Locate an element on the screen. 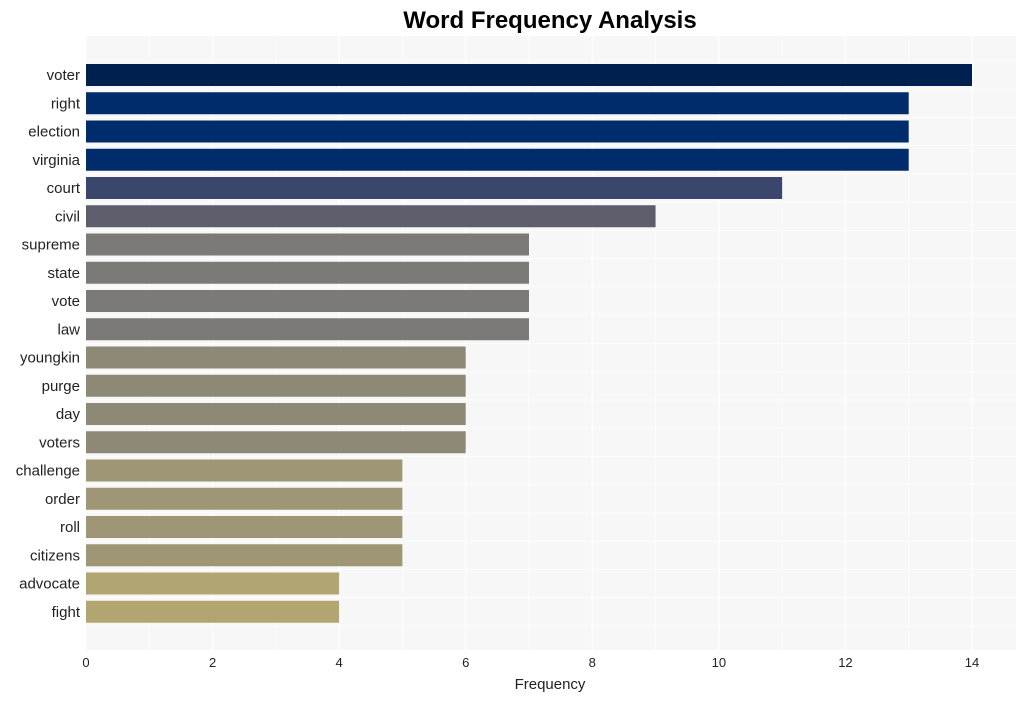 The height and width of the screenshot is (701, 1025). y-label-state: state is located at coordinates (63, 273).